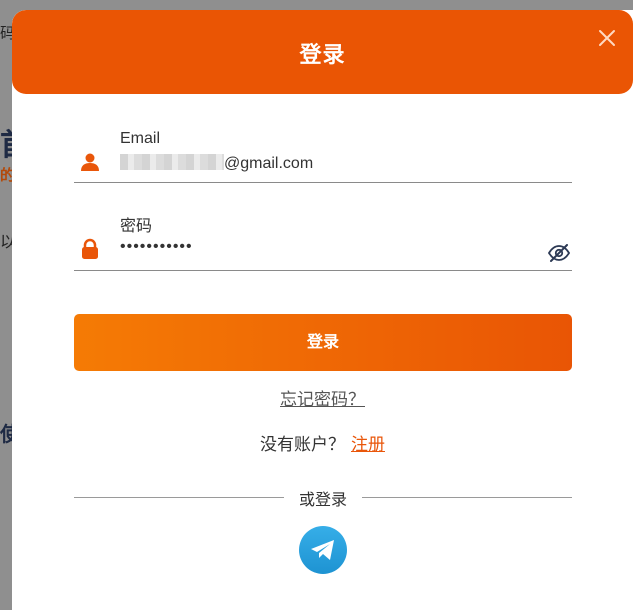 Image resolution: width=633 pixels, height=610 pixels. I want to click on eye-off-icon, so click(559, 253).